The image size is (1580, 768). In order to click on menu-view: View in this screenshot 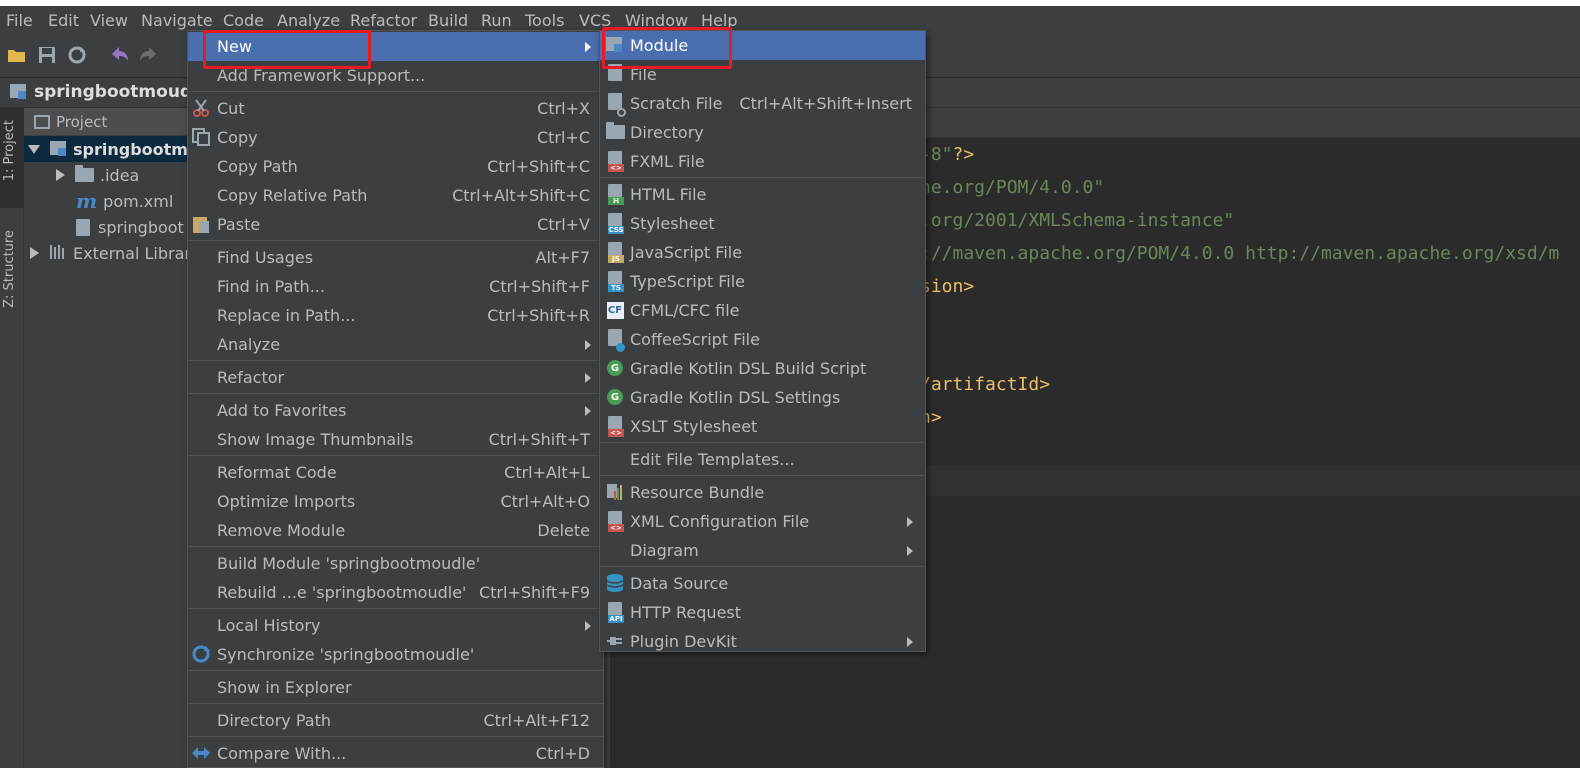, I will do `click(109, 20)`.